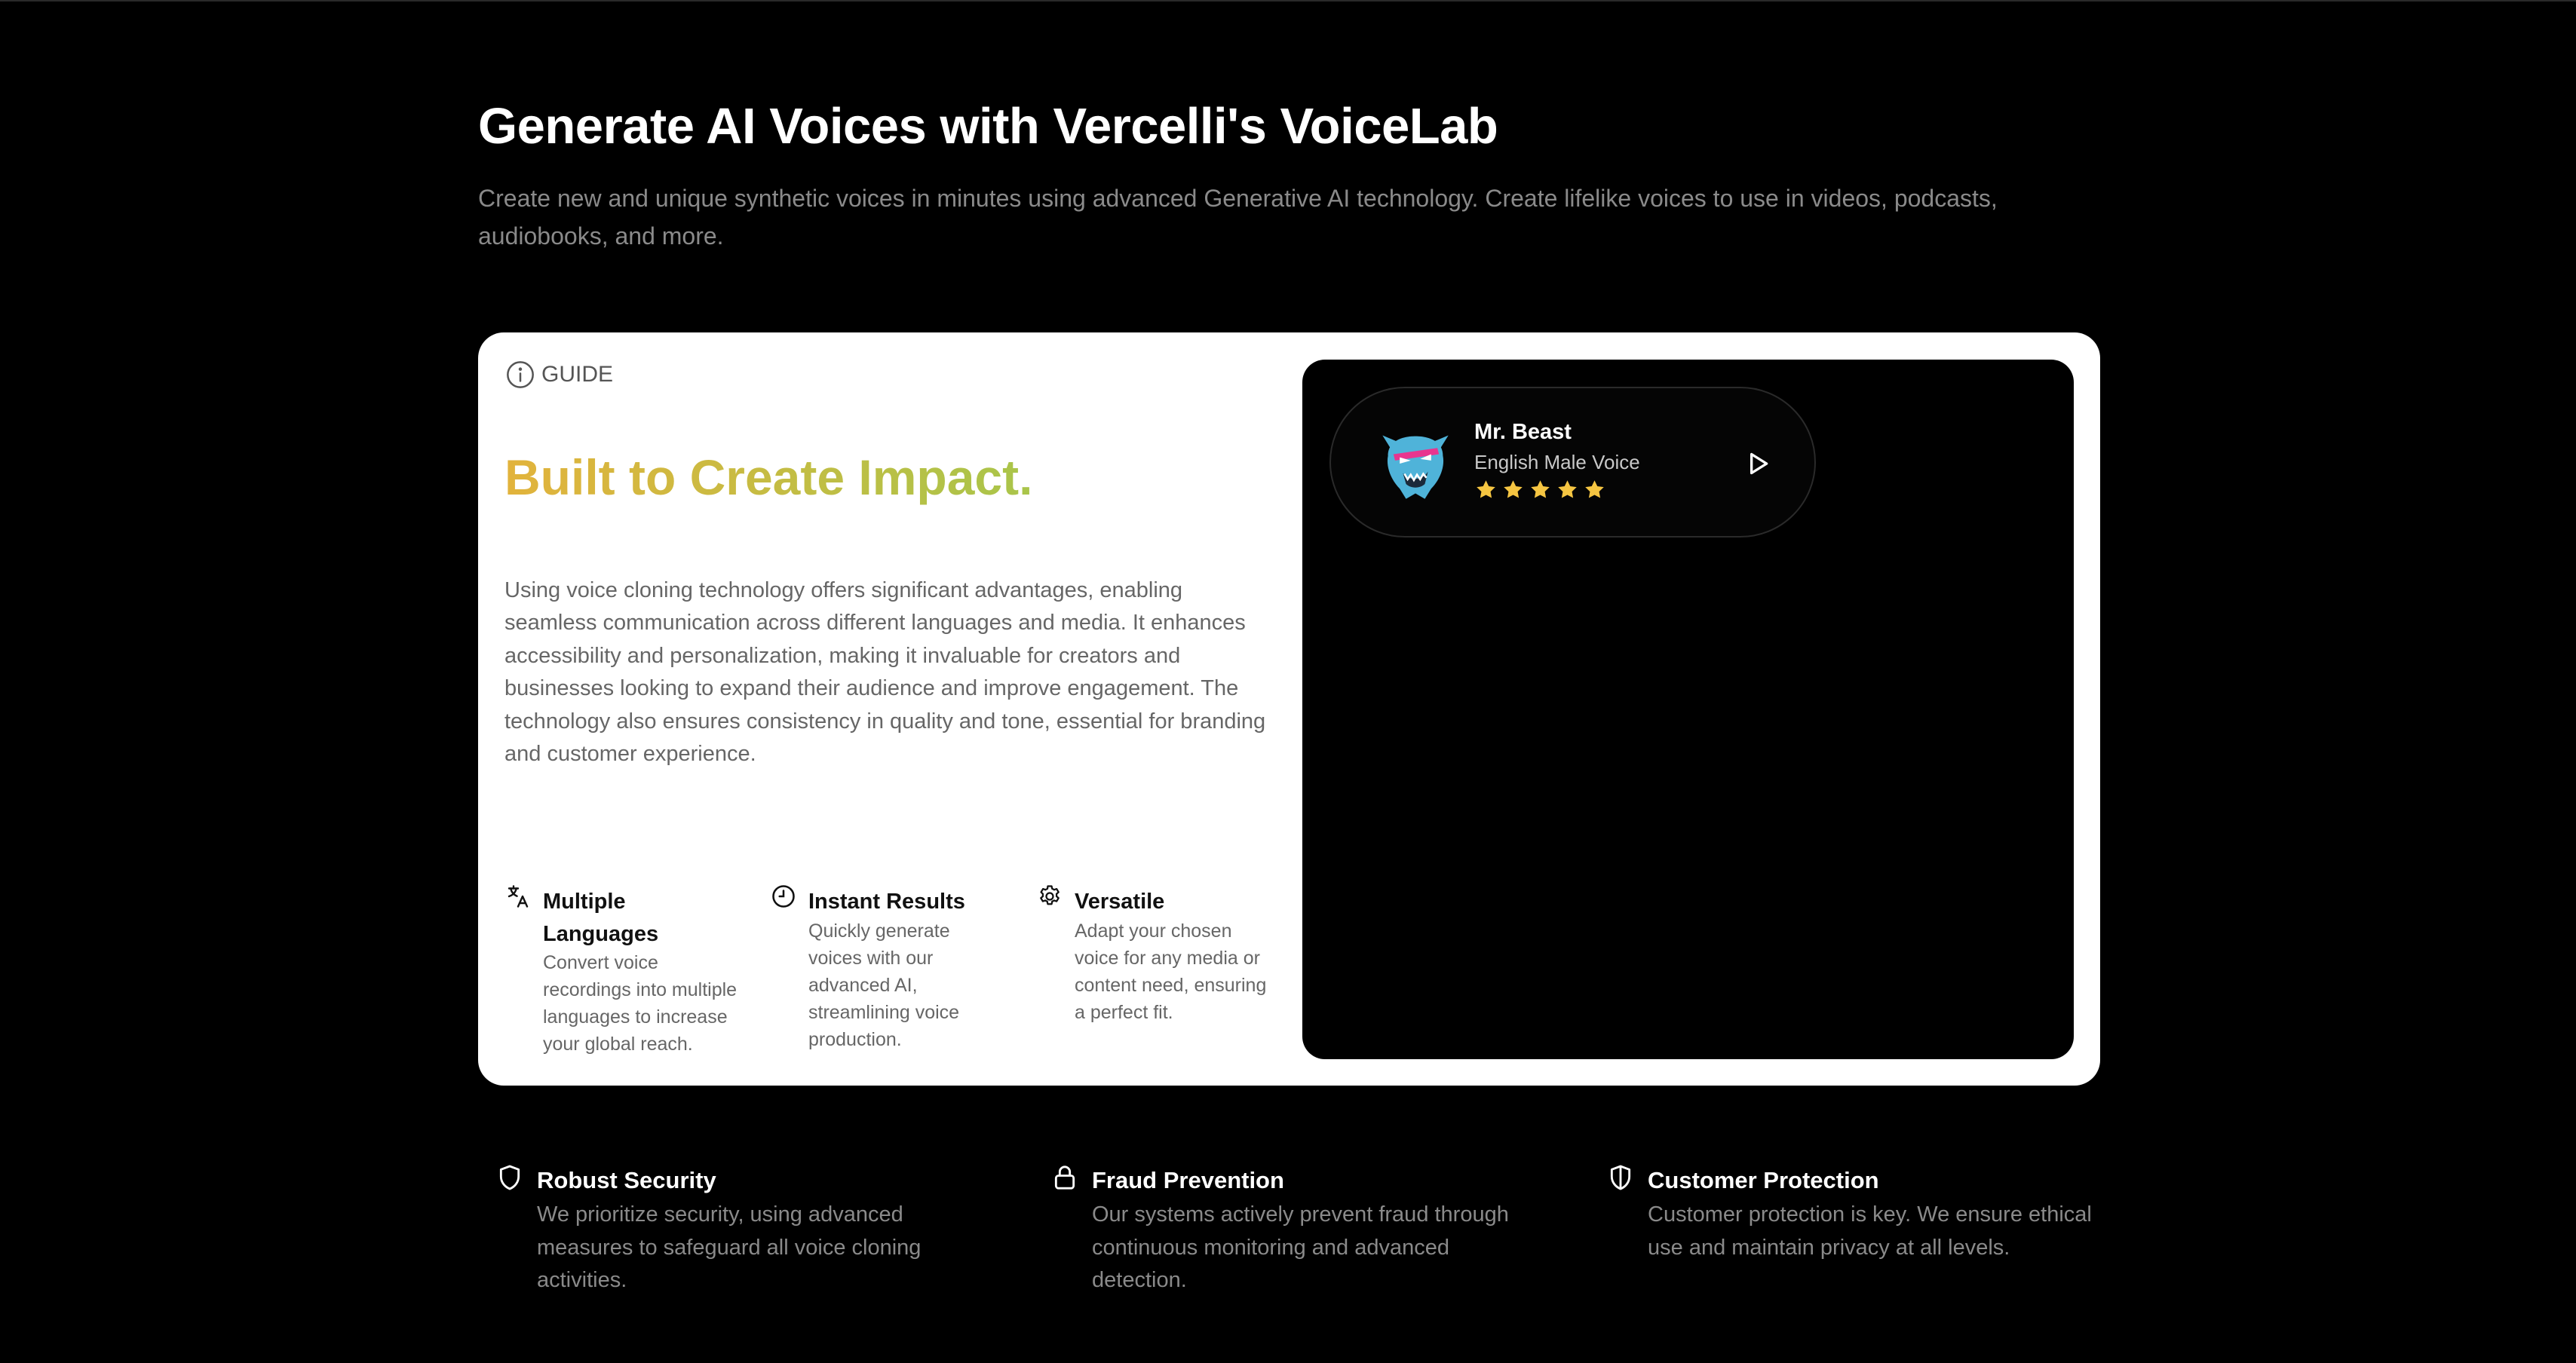 The width and height of the screenshot is (2576, 1363). What do you see at coordinates (626, 1180) in the screenshot?
I see `feature-title: Robust Security` at bounding box center [626, 1180].